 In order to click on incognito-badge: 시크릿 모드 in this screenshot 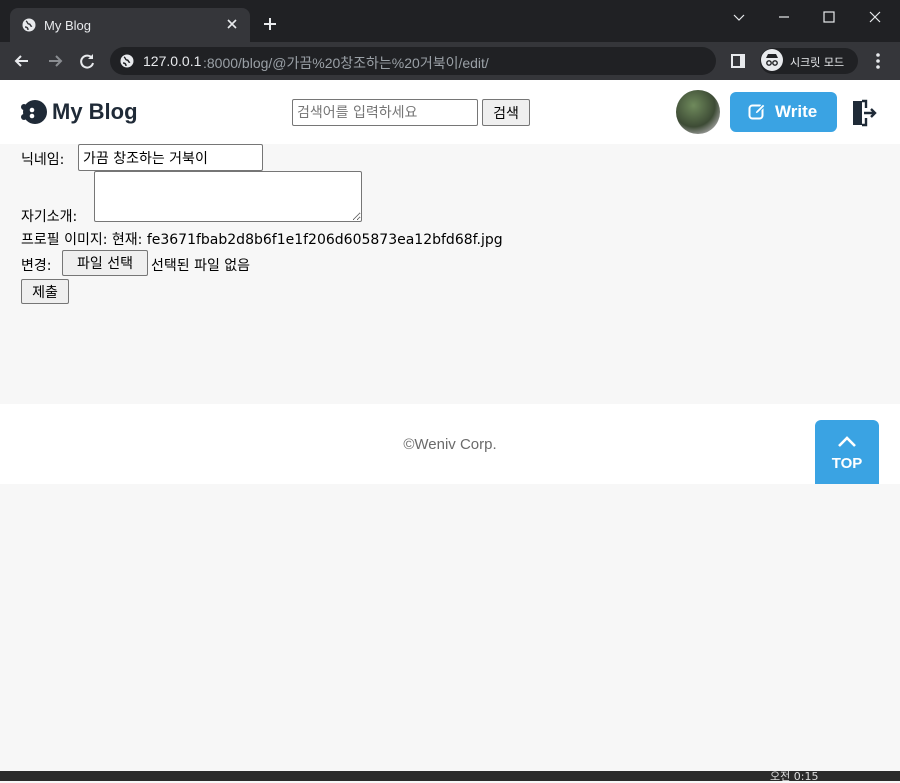, I will do `click(809, 61)`.